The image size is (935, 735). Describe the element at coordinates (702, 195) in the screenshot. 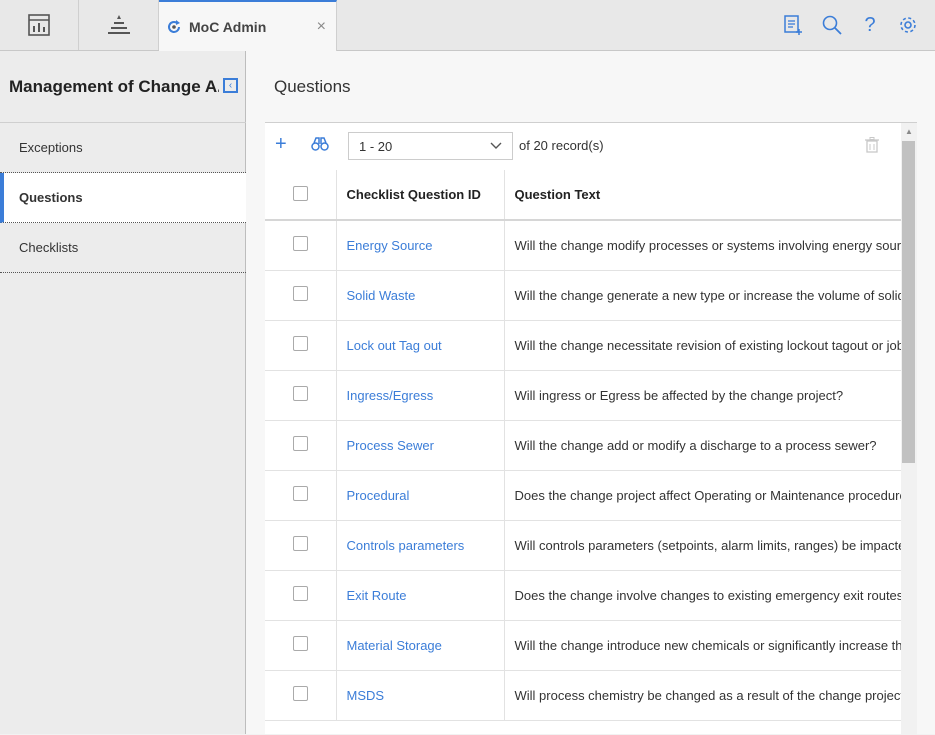

I see `column-header-question-text: Question Text` at that location.